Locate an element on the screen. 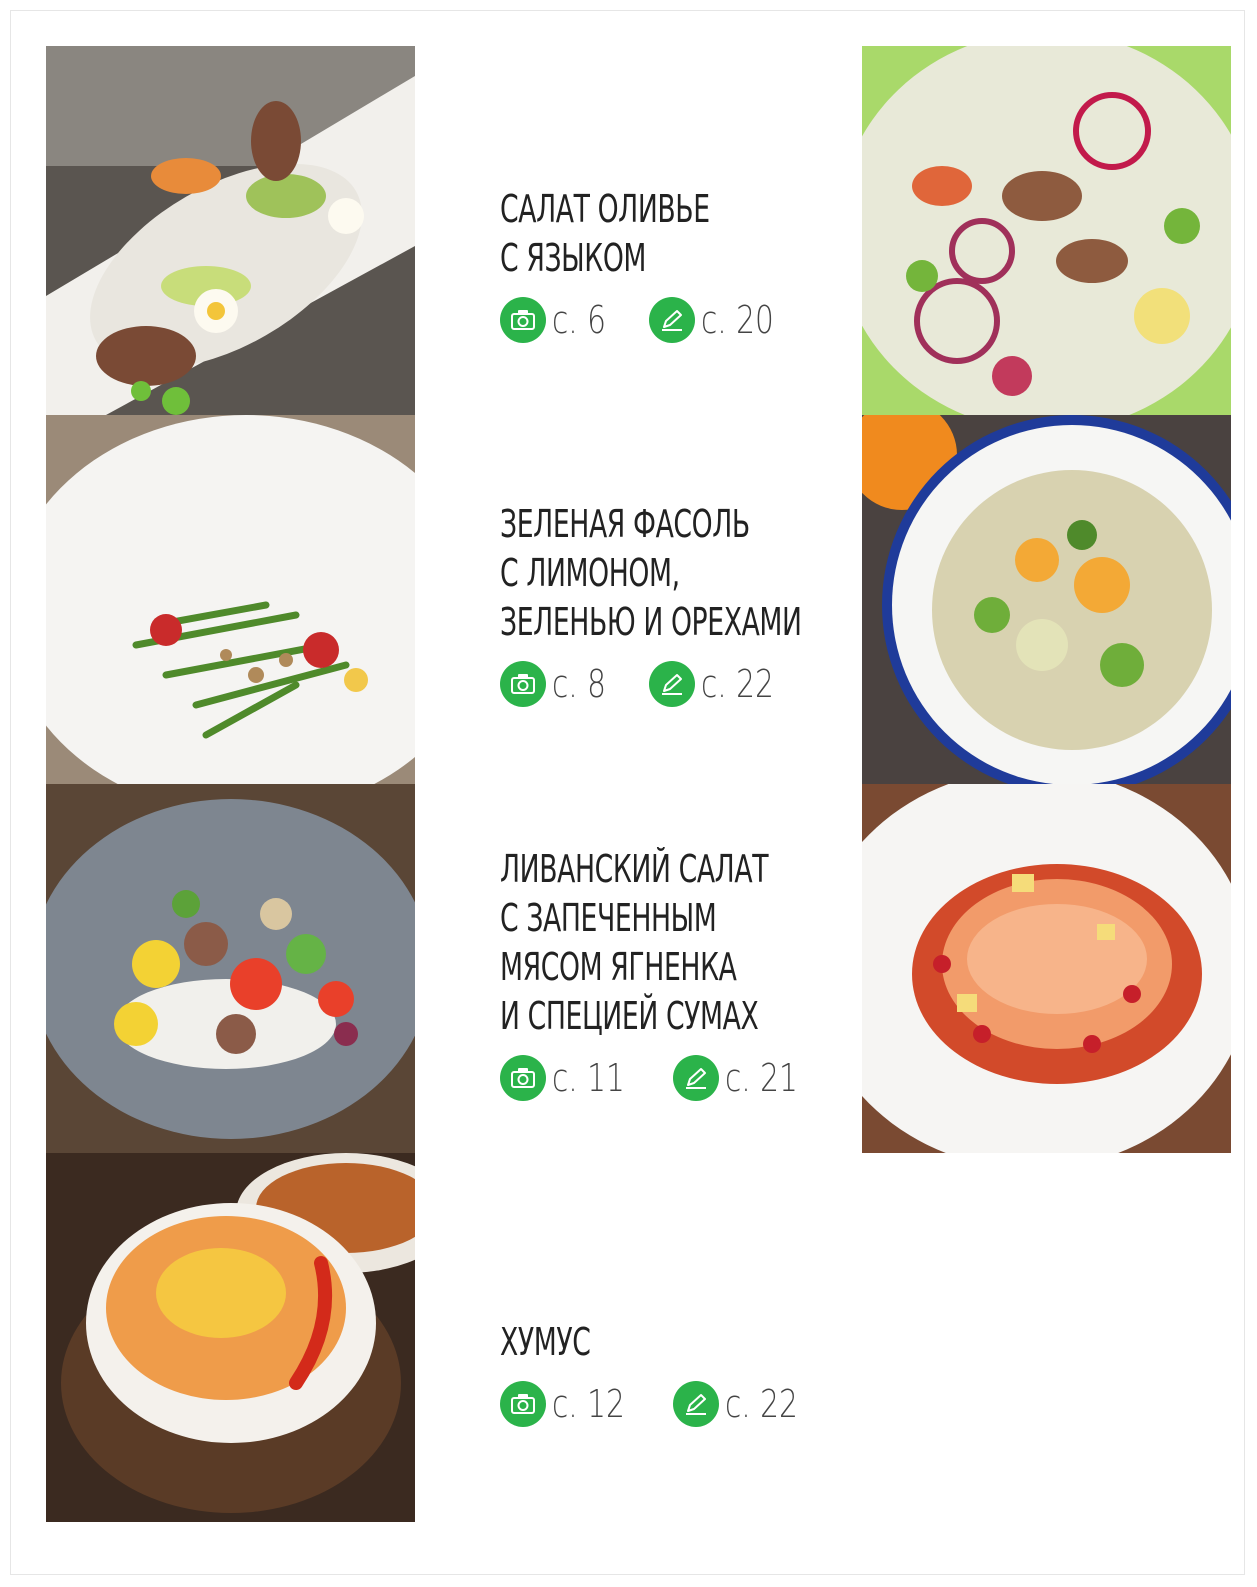  photo-salmon-dish is located at coordinates (1046, 968).